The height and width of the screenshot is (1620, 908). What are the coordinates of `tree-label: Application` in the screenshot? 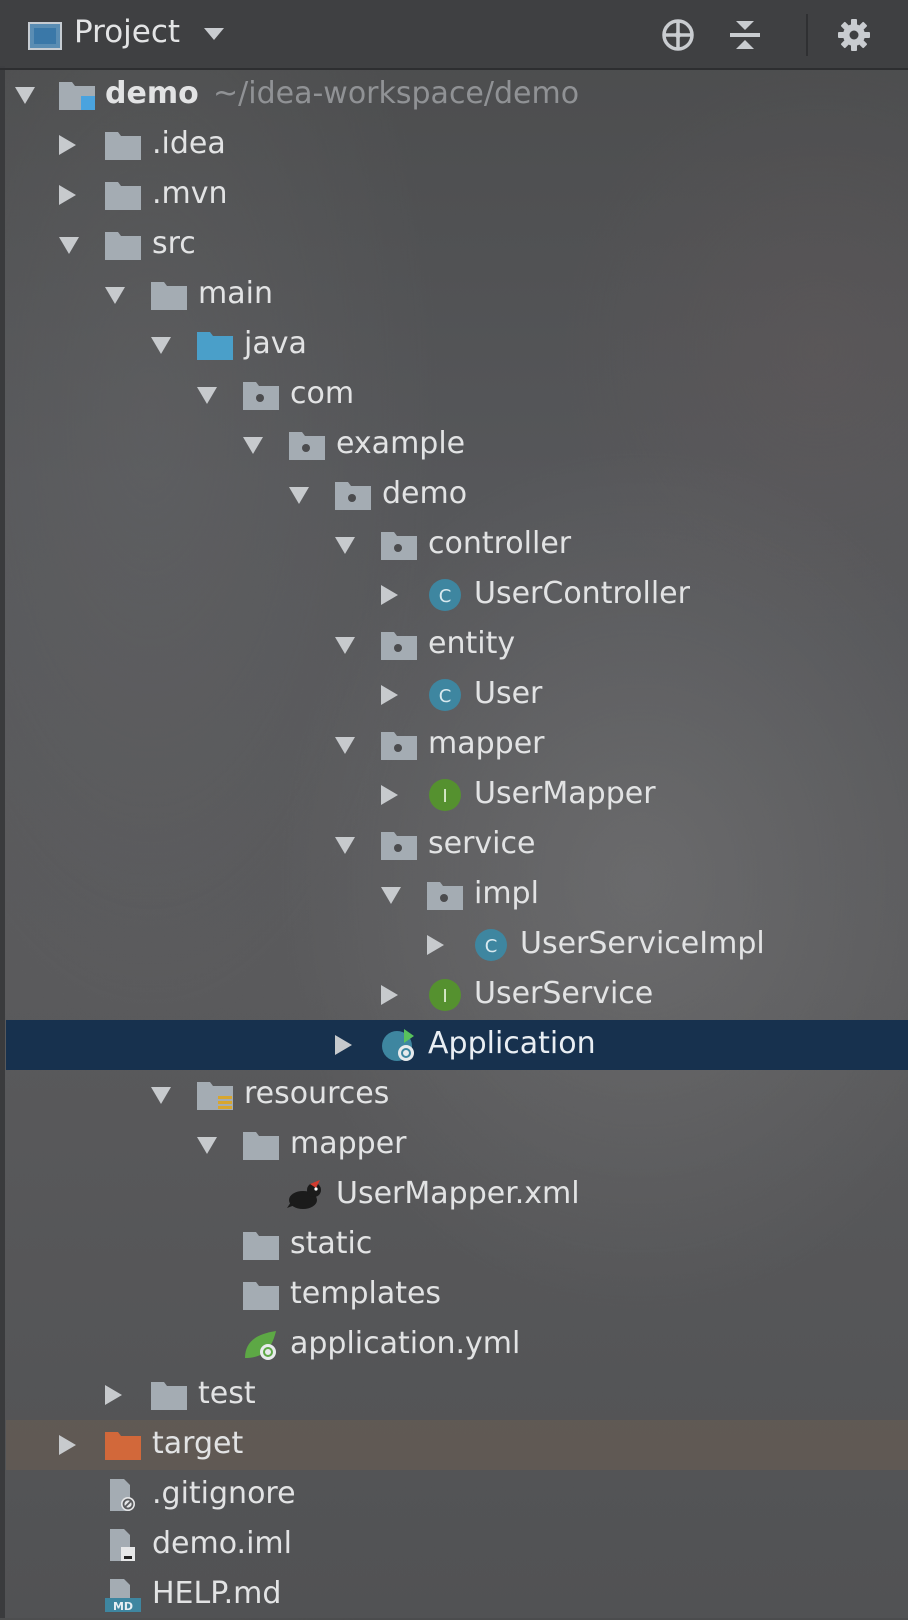 It's located at (512, 1043).